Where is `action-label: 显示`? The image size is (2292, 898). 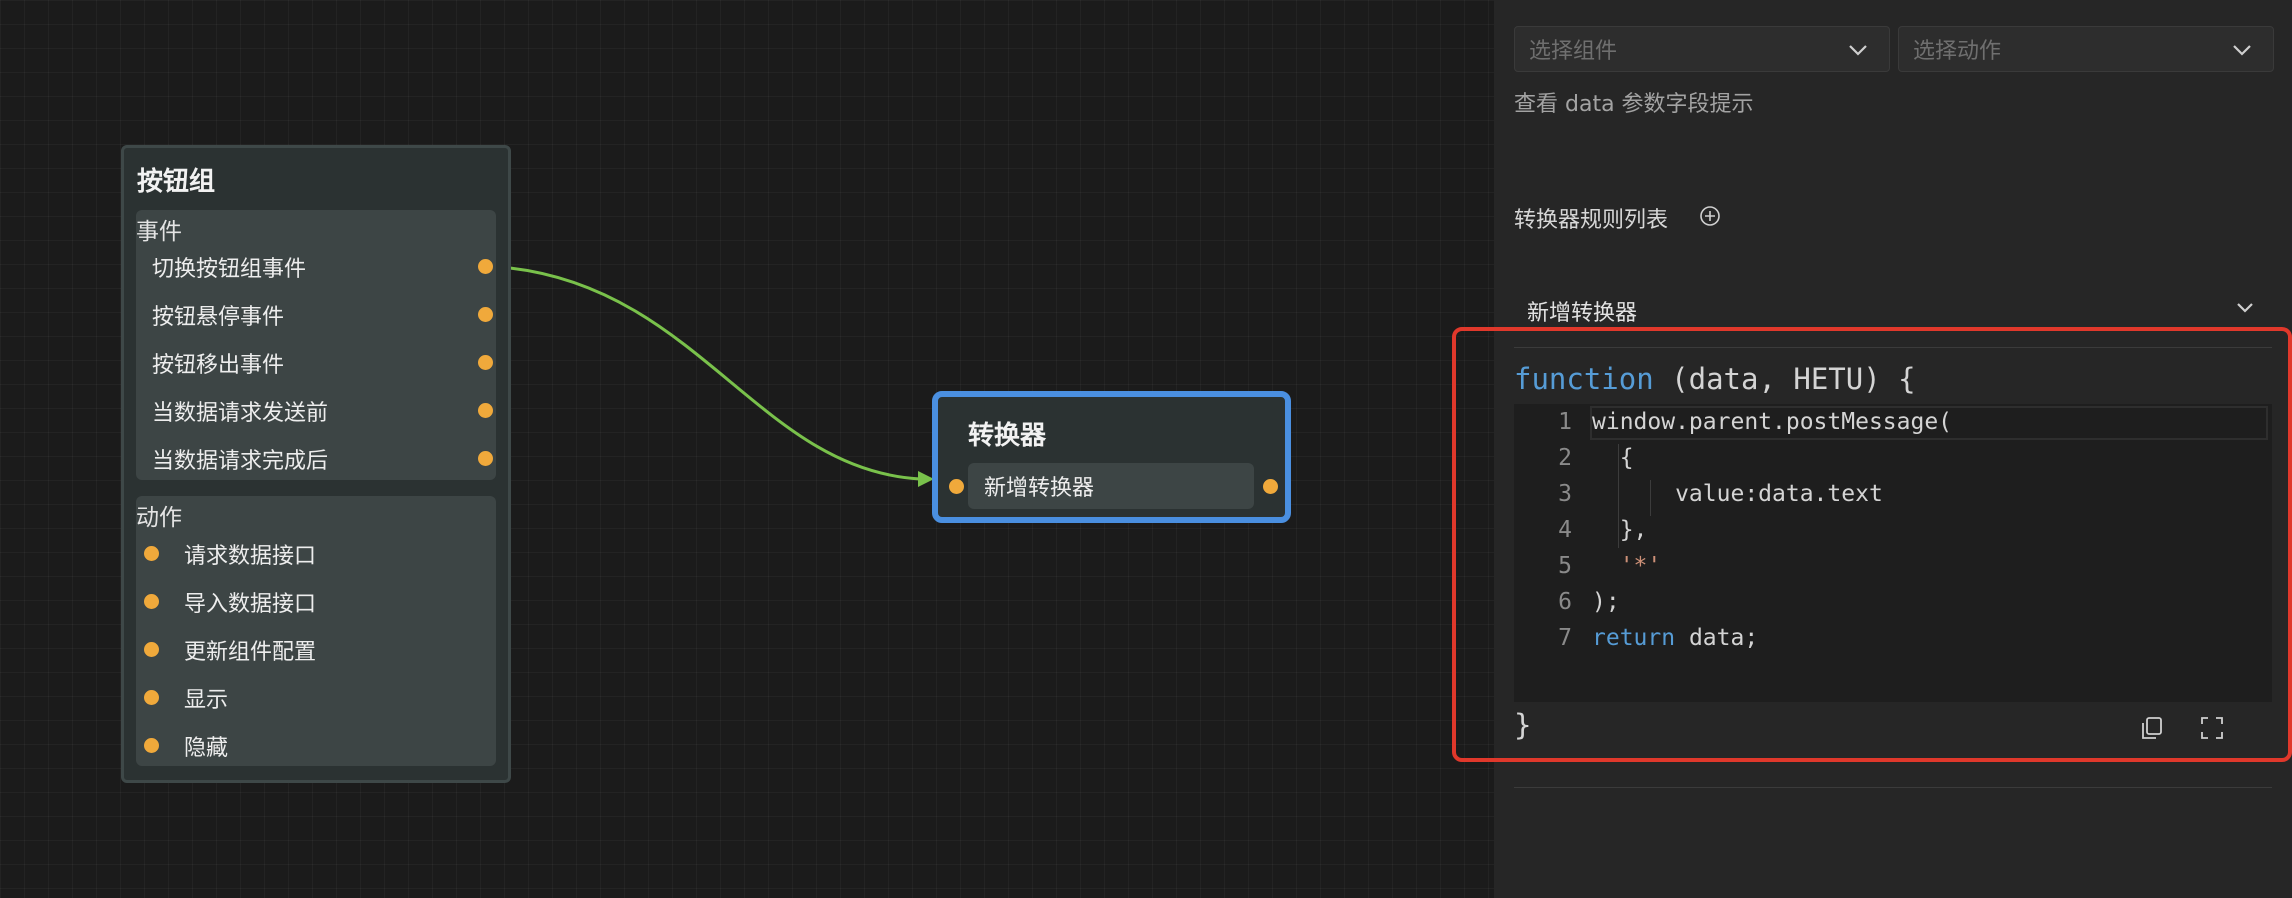 action-label: 显示 is located at coordinates (206, 700).